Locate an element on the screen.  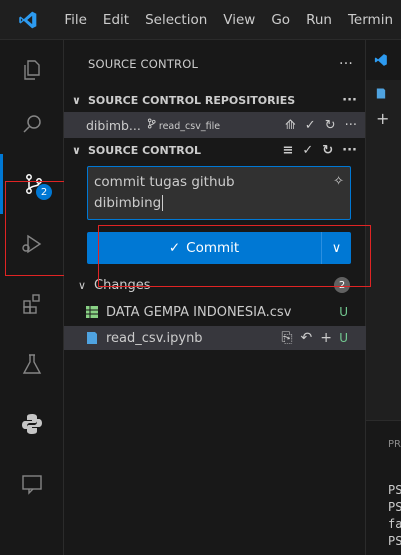
notebook-breadcrumb-icon is located at coordinates (383, 93).